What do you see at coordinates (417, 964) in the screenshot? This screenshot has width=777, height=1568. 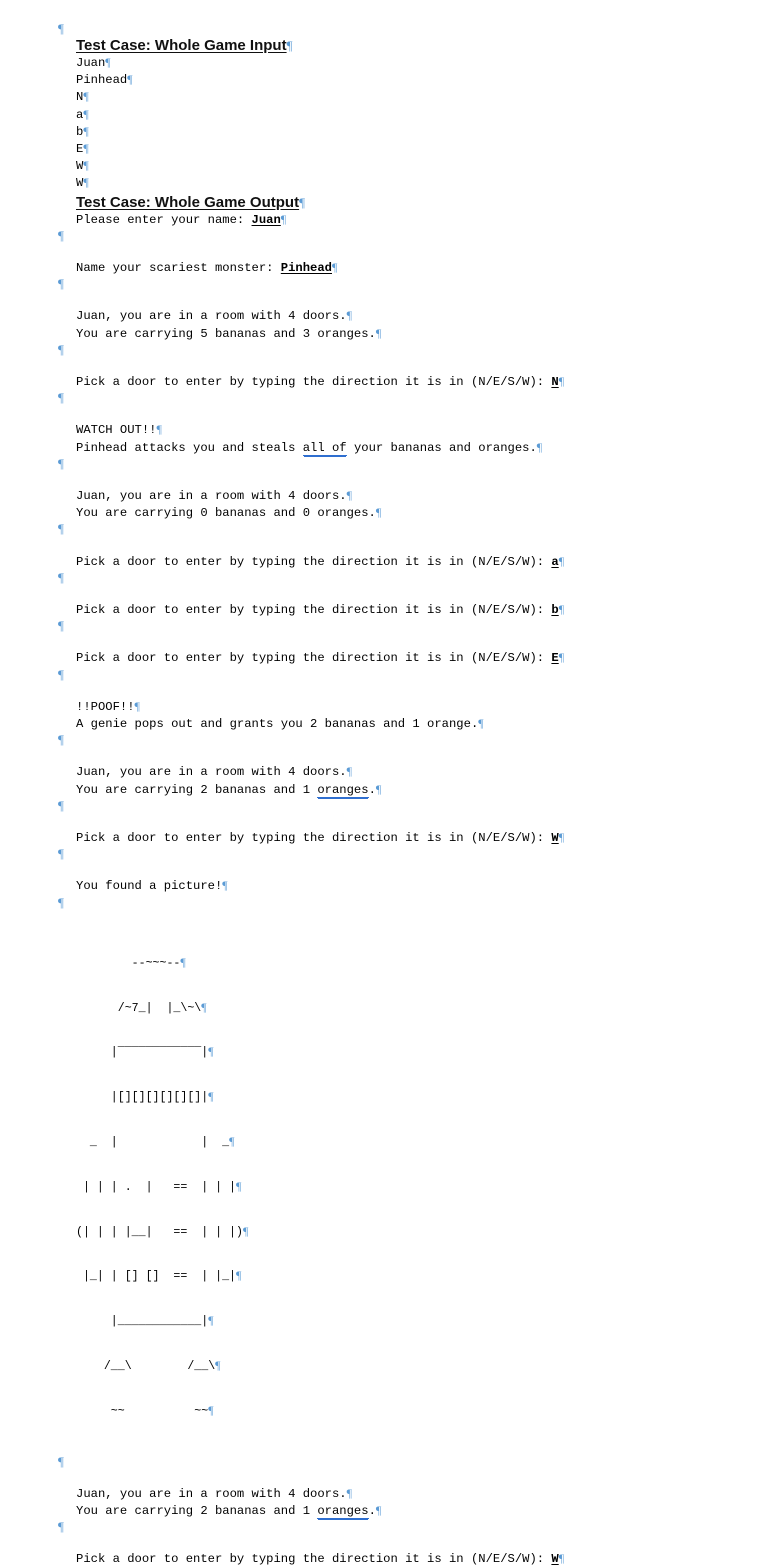 I see `ascii-art-line: --~~~--¶` at bounding box center [417, 964].